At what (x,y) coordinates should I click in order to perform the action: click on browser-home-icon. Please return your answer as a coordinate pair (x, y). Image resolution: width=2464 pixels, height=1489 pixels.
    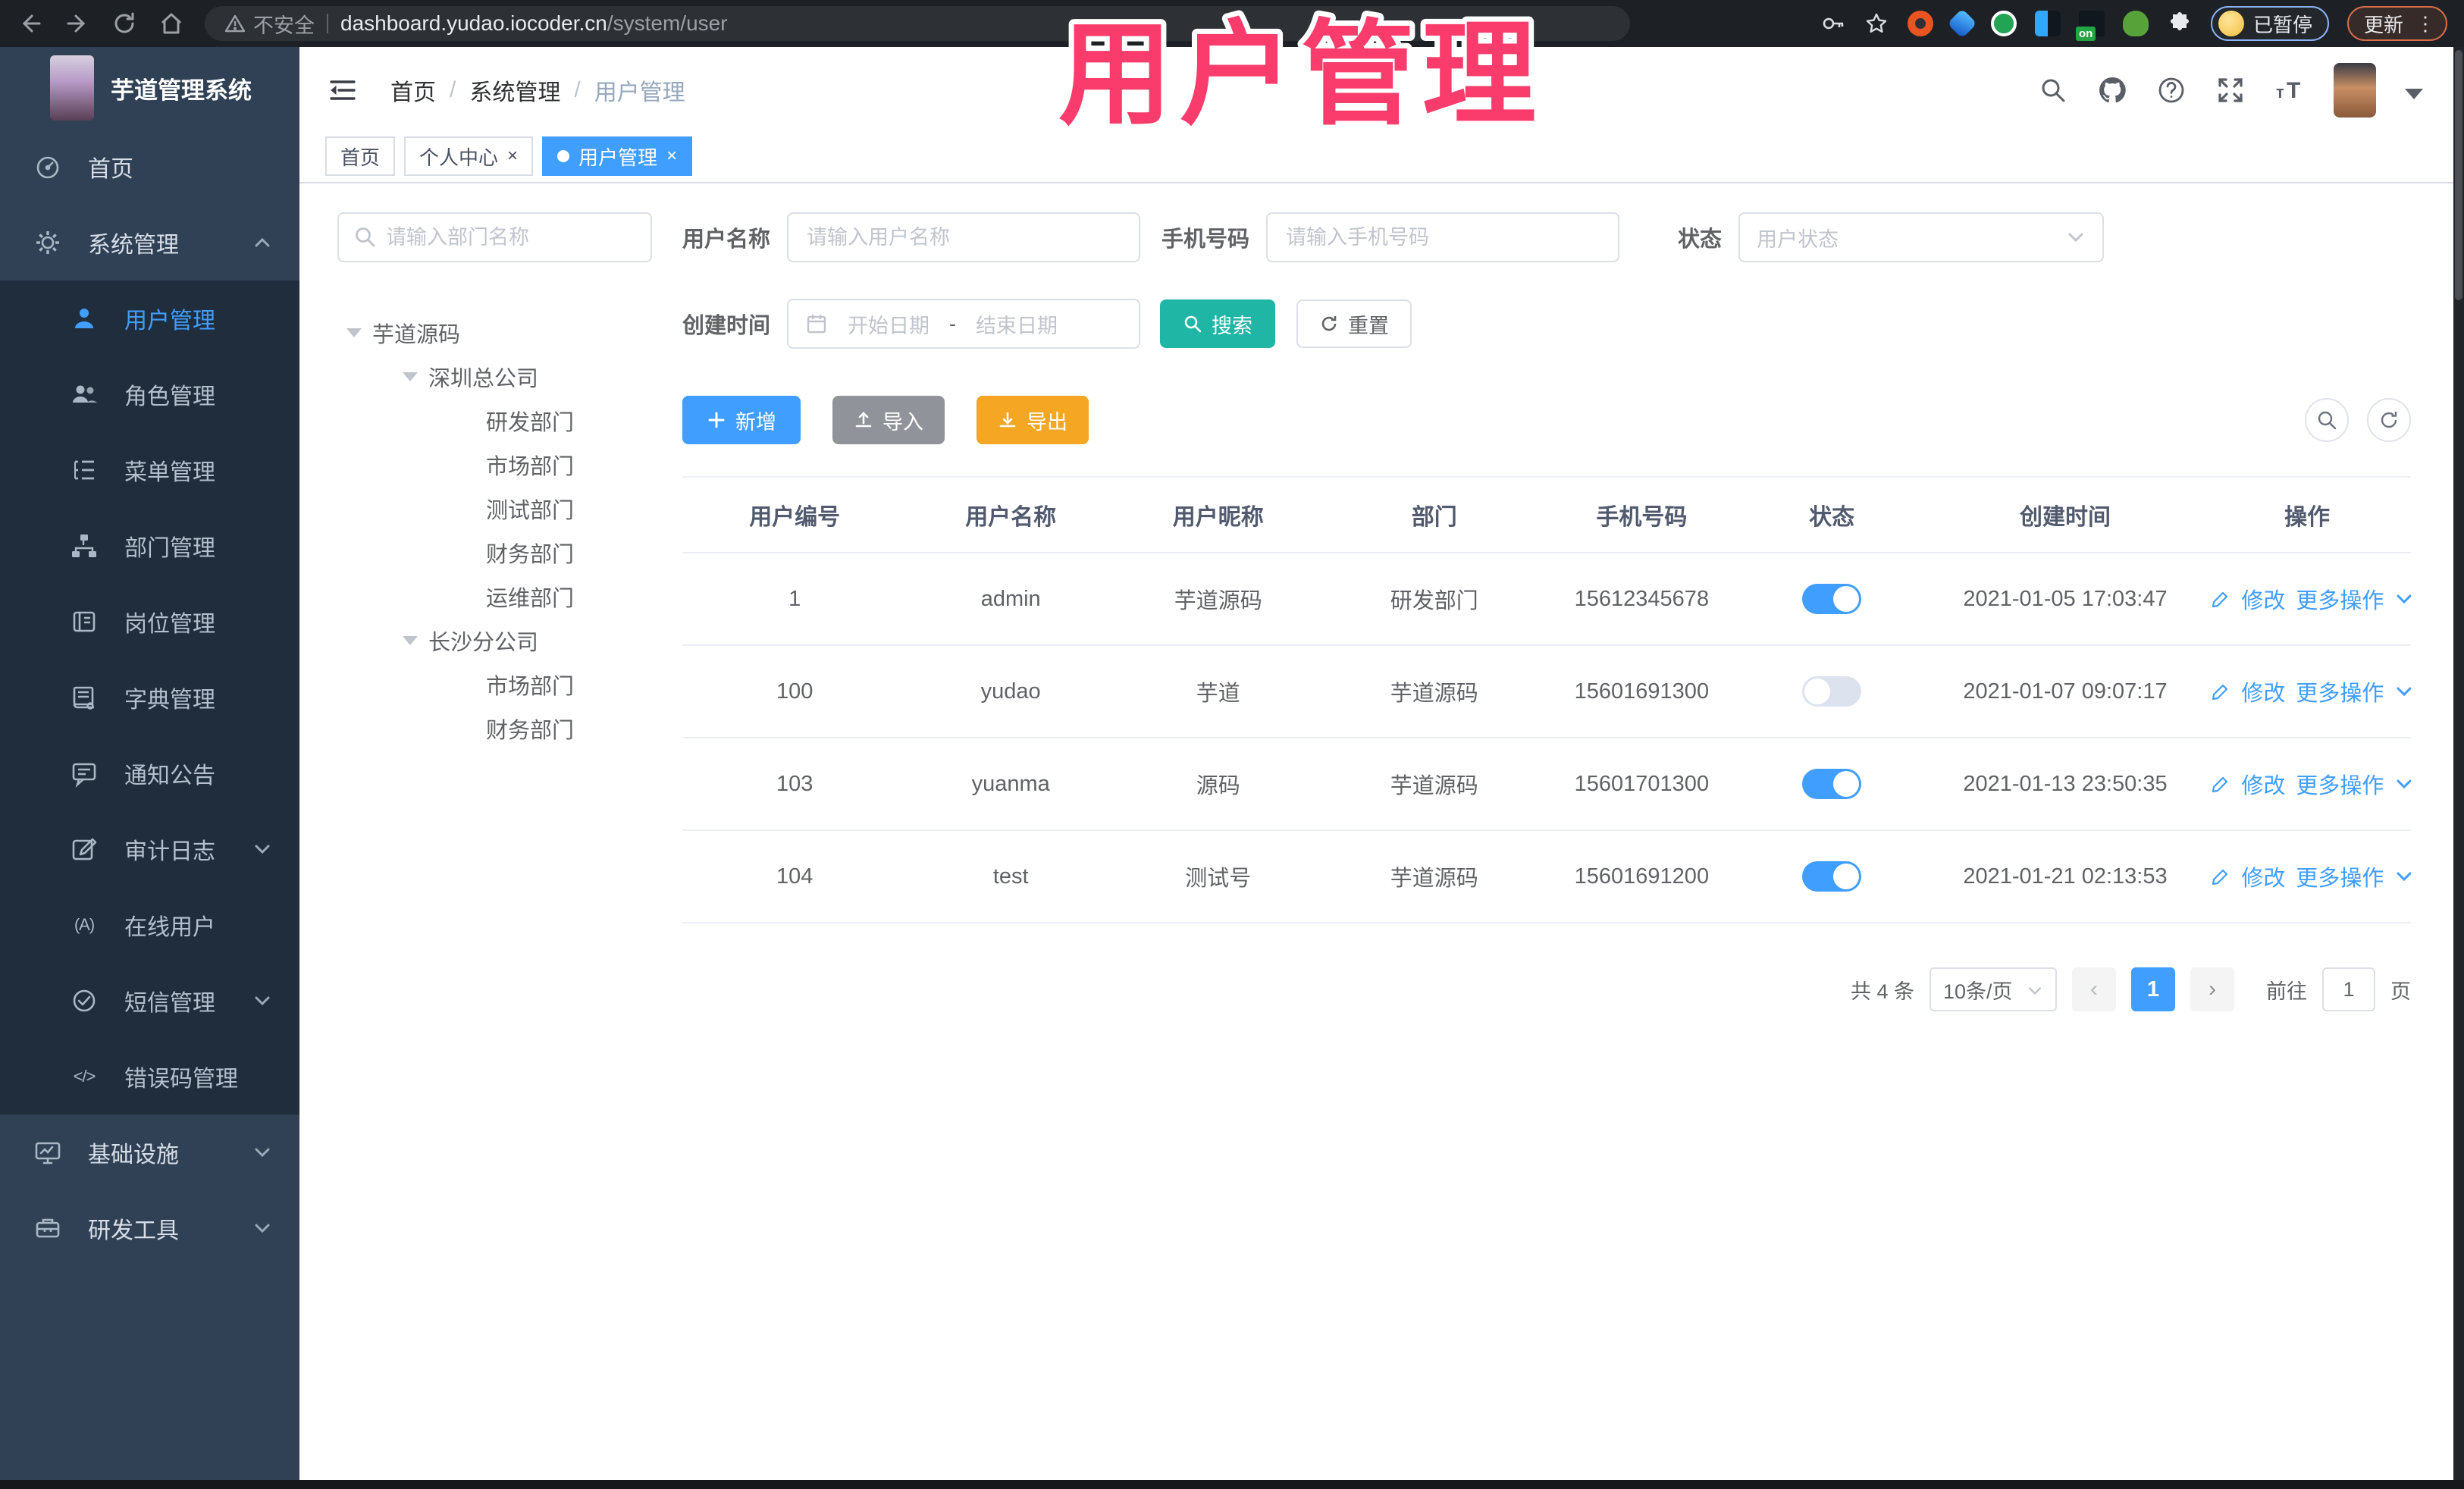
    Looking at the image, I should click on (171, 23).